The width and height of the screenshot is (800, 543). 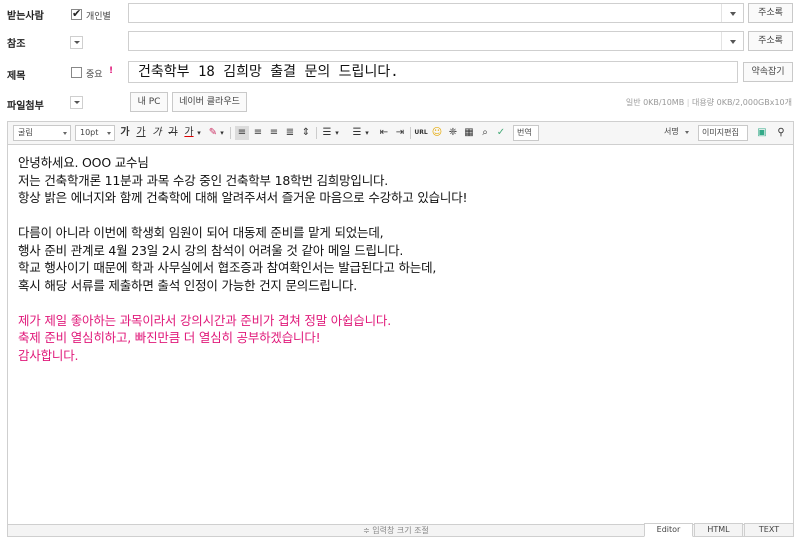 I want to click on map-pin-icon: ⚲, so click(x=781, y=133).